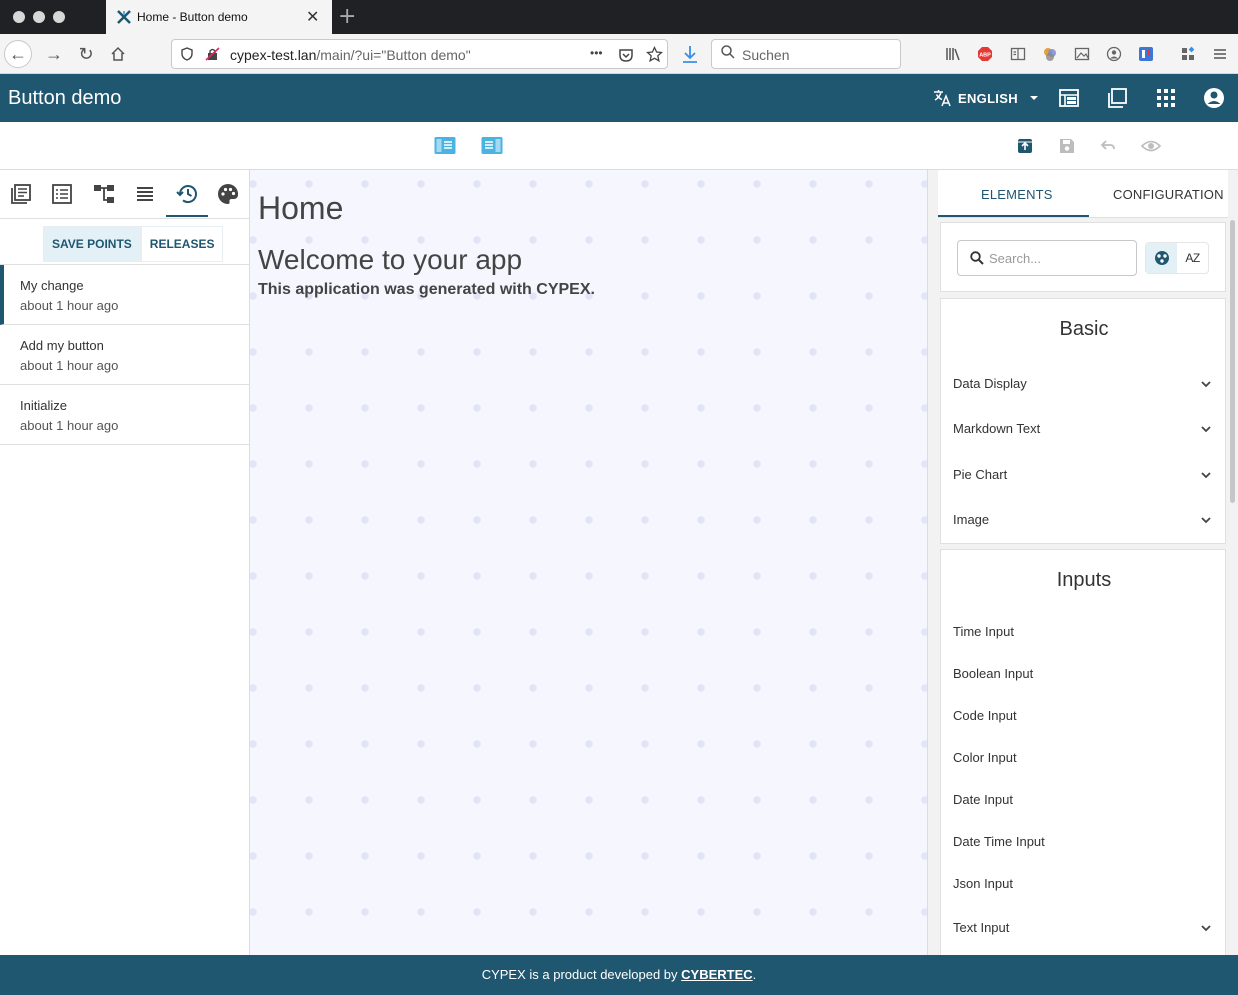 The height and width of the screenshot is (995, 1238). Describe the element at coordinates (145, 194) in the screenshot. I see `tab-lines-icon` at that location.